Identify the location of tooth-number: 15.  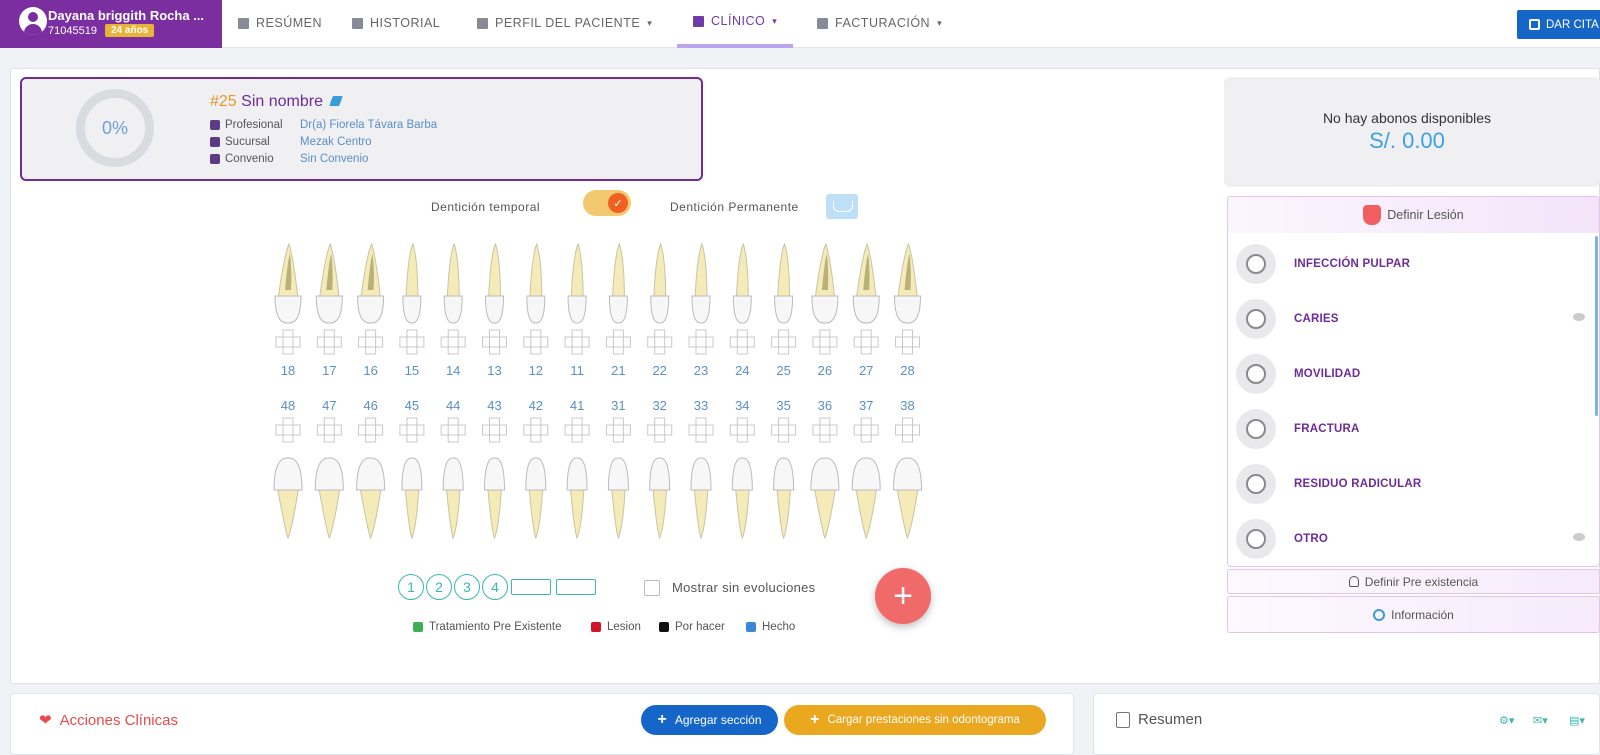
(412, 370).